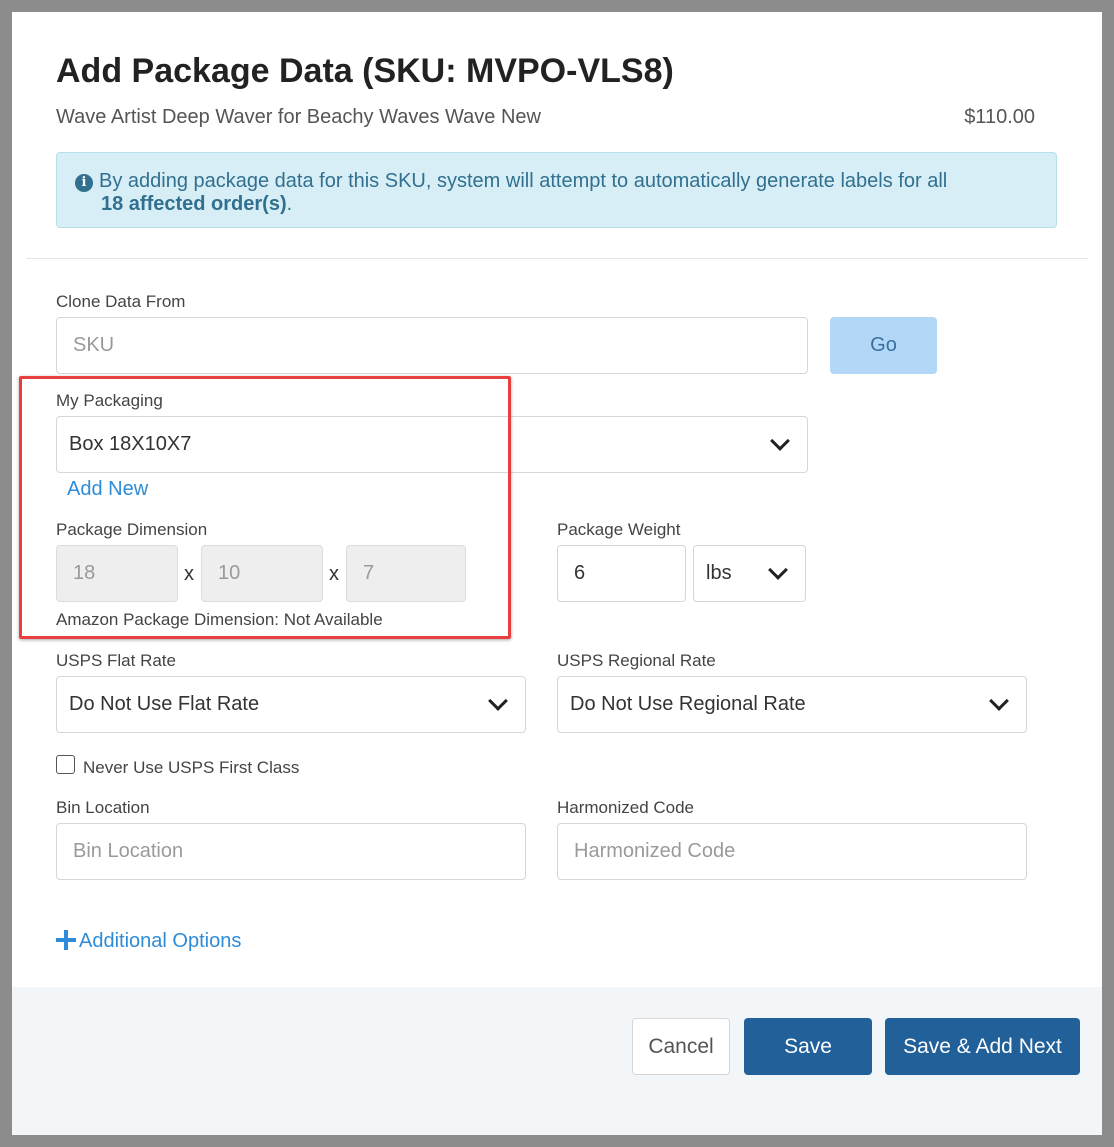  Describe the element at coordinates (107, 489) in the screenshot. I see `add-new-packaging-link: Add New` at that location.